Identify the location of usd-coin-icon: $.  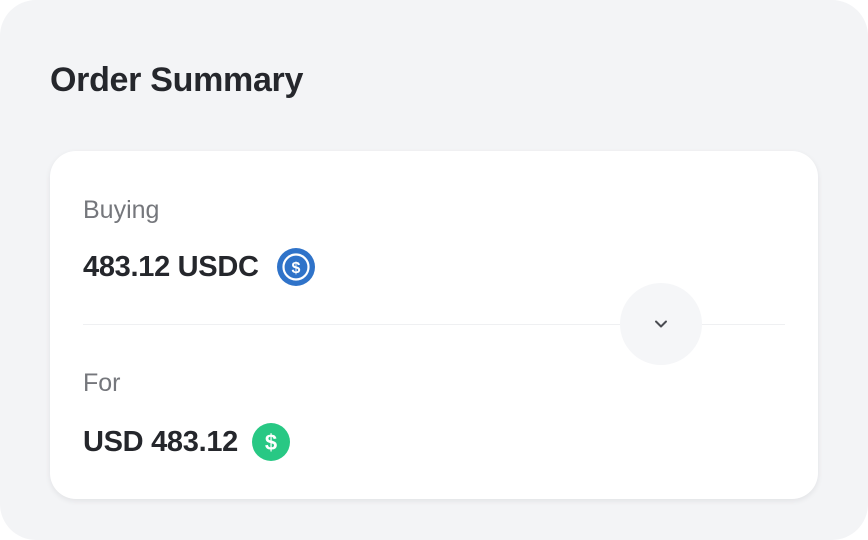
(271, 442).